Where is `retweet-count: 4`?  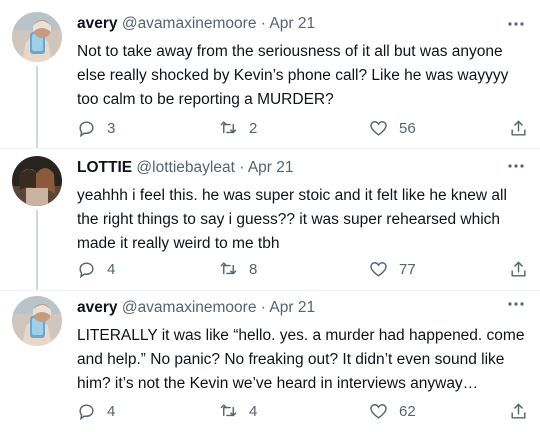
retweet-count: 4 is located at coordinates (253, 411).